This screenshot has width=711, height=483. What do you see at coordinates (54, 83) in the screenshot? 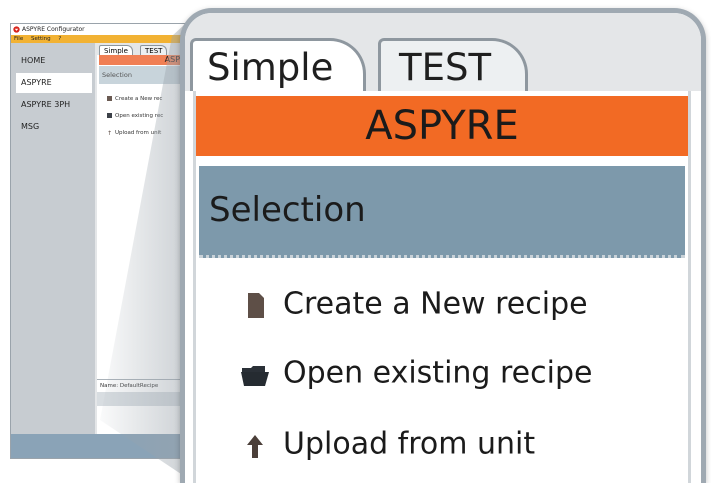
I see `sidebar-item-aspyre: ASPYRE` at bounding box center [54, 83].